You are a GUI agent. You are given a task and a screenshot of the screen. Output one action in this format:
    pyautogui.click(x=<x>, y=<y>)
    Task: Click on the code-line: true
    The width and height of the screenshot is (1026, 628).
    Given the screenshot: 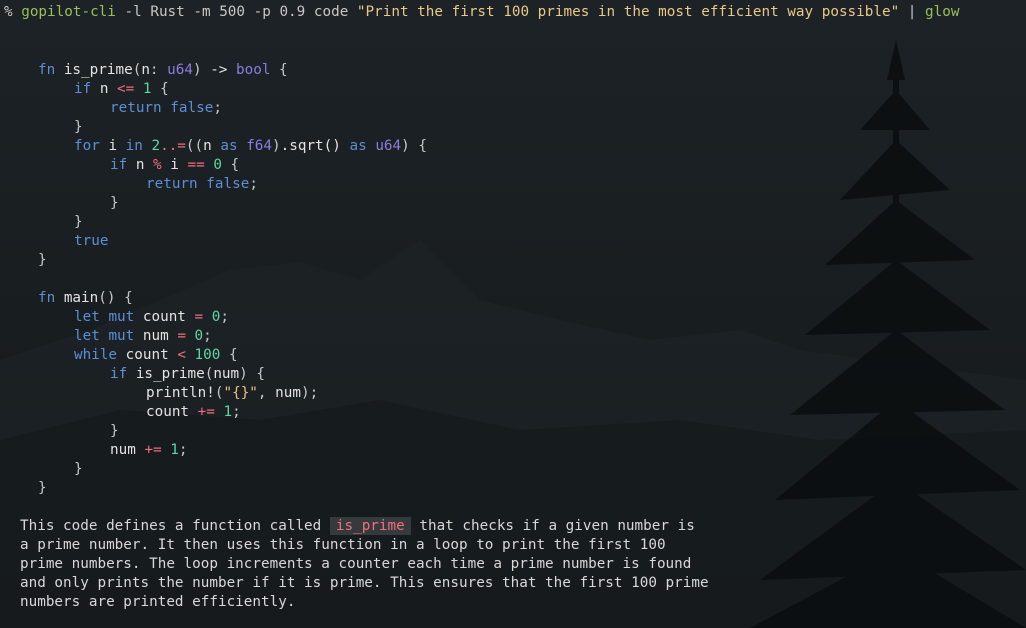 What is the action you would take?
    pyautogui.click(x=91, y=241)
    